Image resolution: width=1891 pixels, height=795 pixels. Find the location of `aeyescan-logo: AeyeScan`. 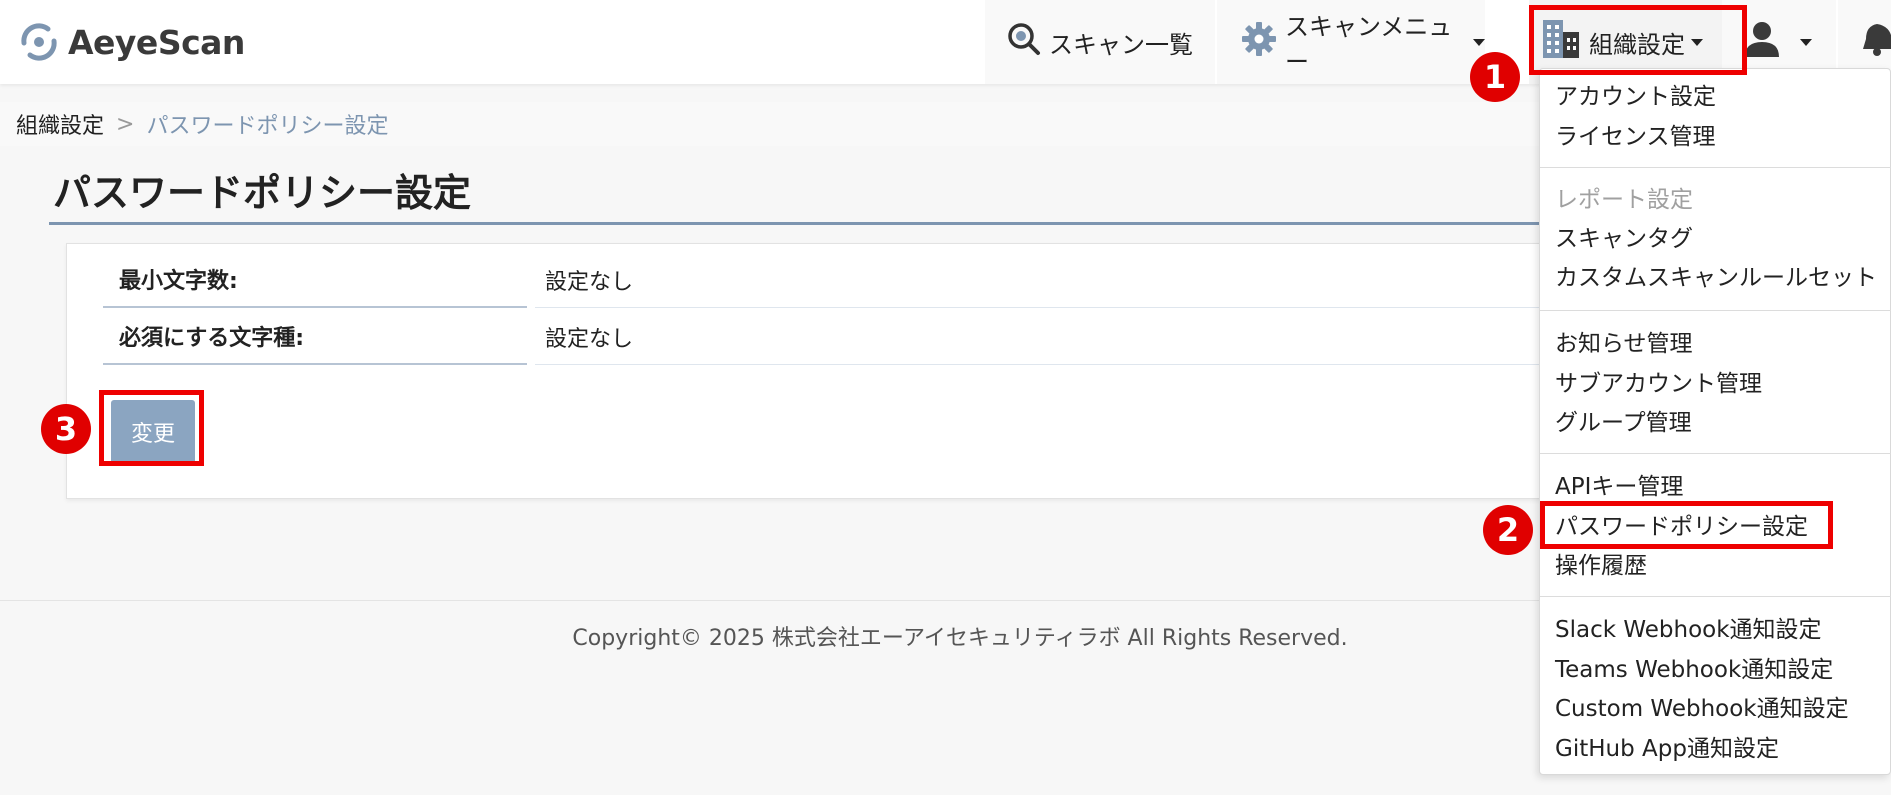

aeyescan-logo: AeyeScan is located at coordinates (131, 42).